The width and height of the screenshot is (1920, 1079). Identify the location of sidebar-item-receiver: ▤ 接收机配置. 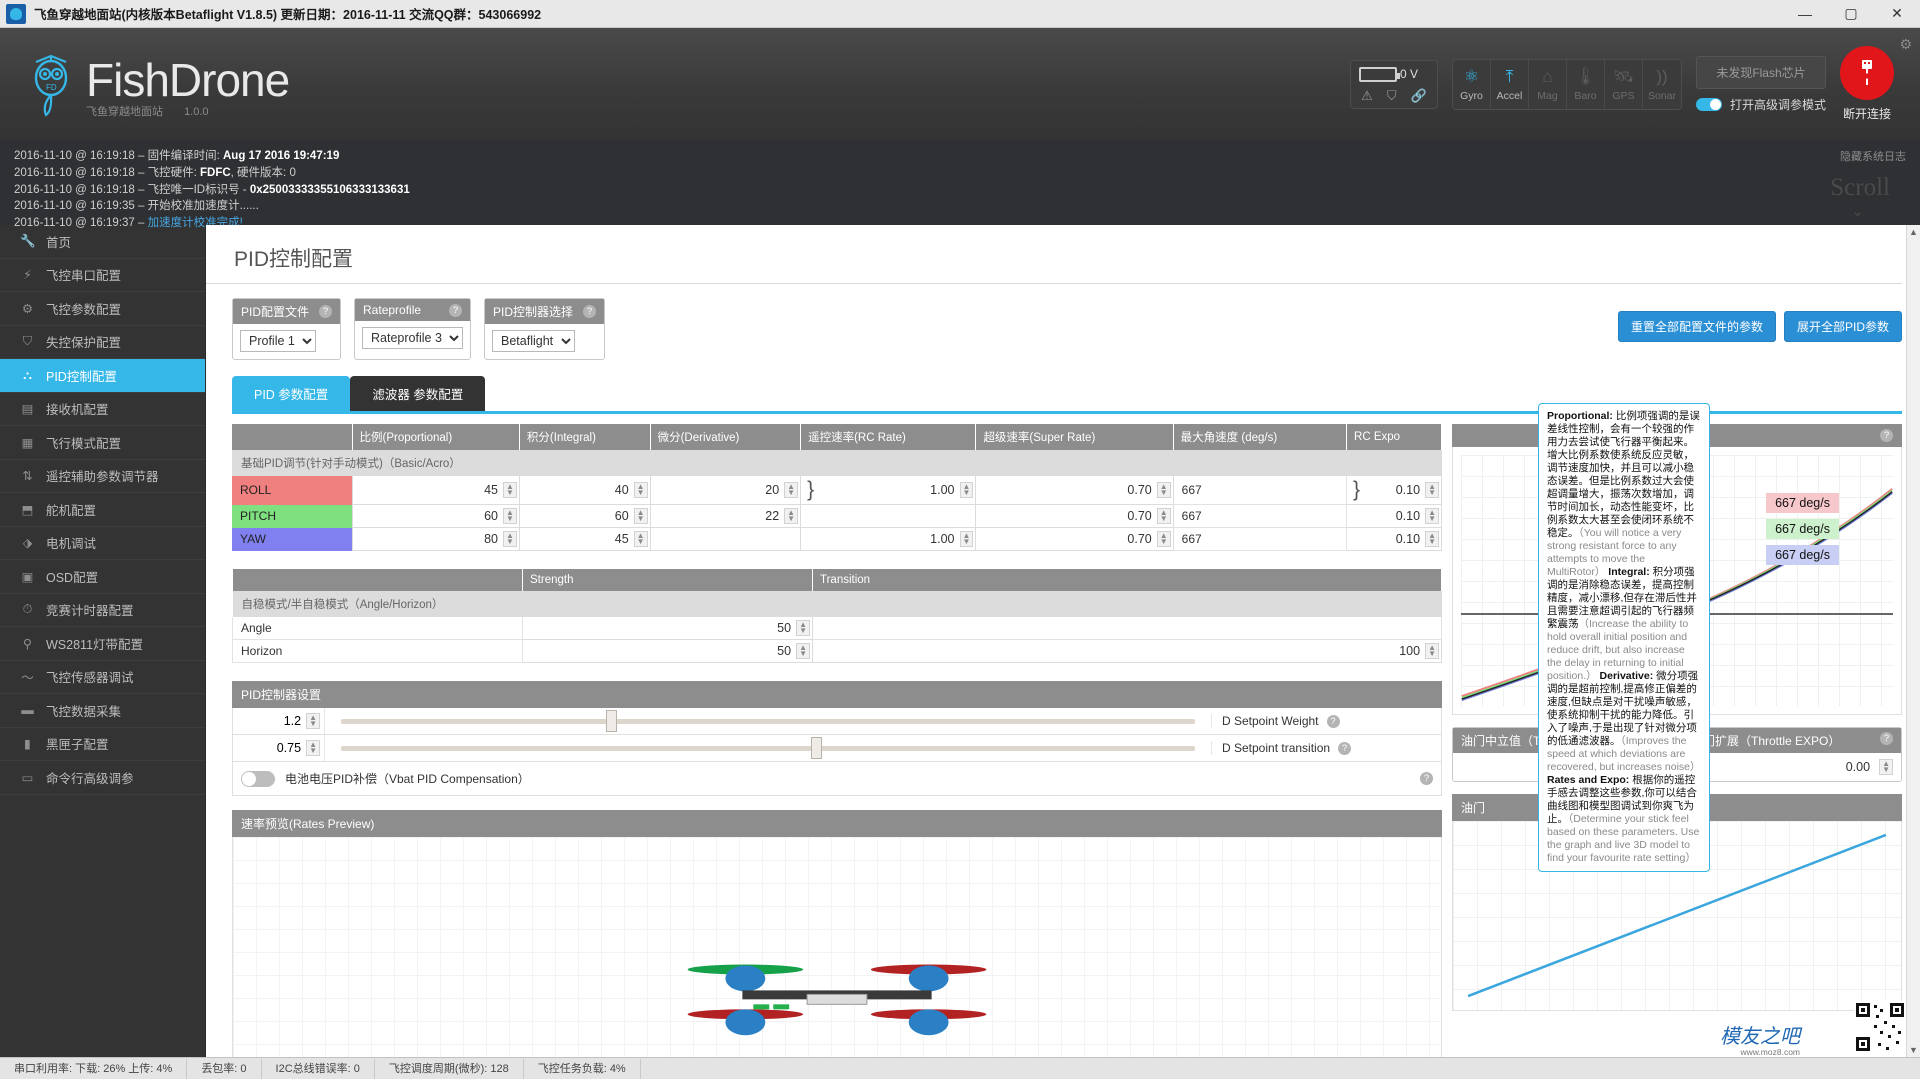
(102, 409).